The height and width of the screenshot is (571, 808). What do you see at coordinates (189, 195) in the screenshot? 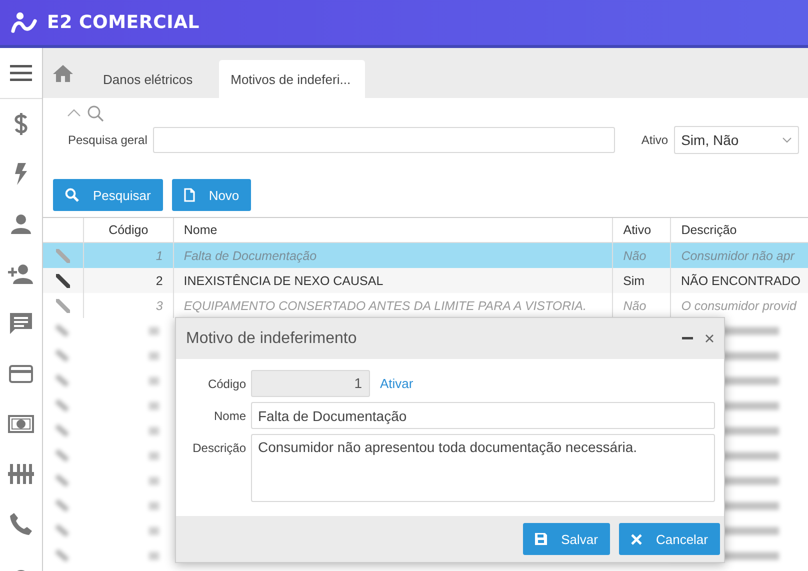
I see `document-icon` at bounding box center [189, 195].